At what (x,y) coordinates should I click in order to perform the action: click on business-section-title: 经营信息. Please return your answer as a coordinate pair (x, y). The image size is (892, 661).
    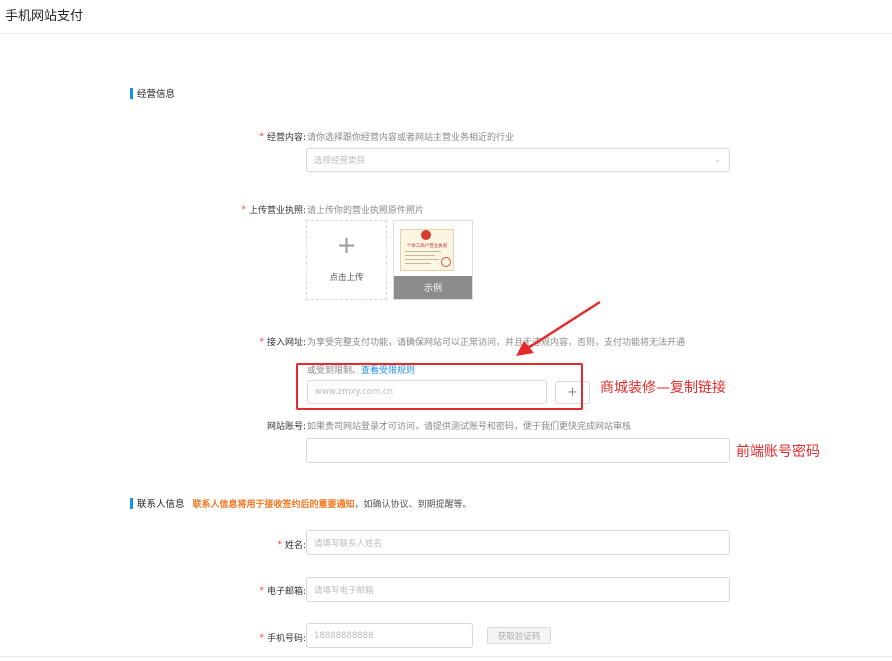
    Looking at the image, I should click on (156, 94).